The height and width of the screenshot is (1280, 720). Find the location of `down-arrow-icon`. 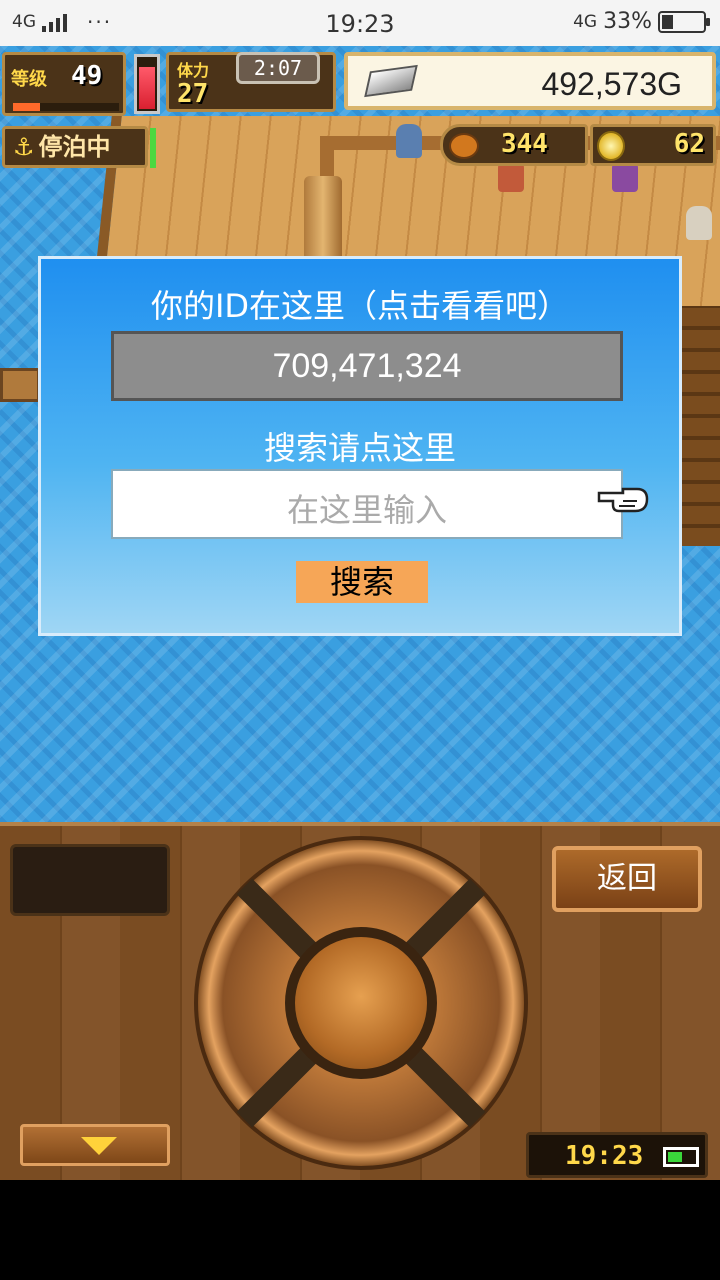

down-arrow-icon is located at coordinates (99, 1146).